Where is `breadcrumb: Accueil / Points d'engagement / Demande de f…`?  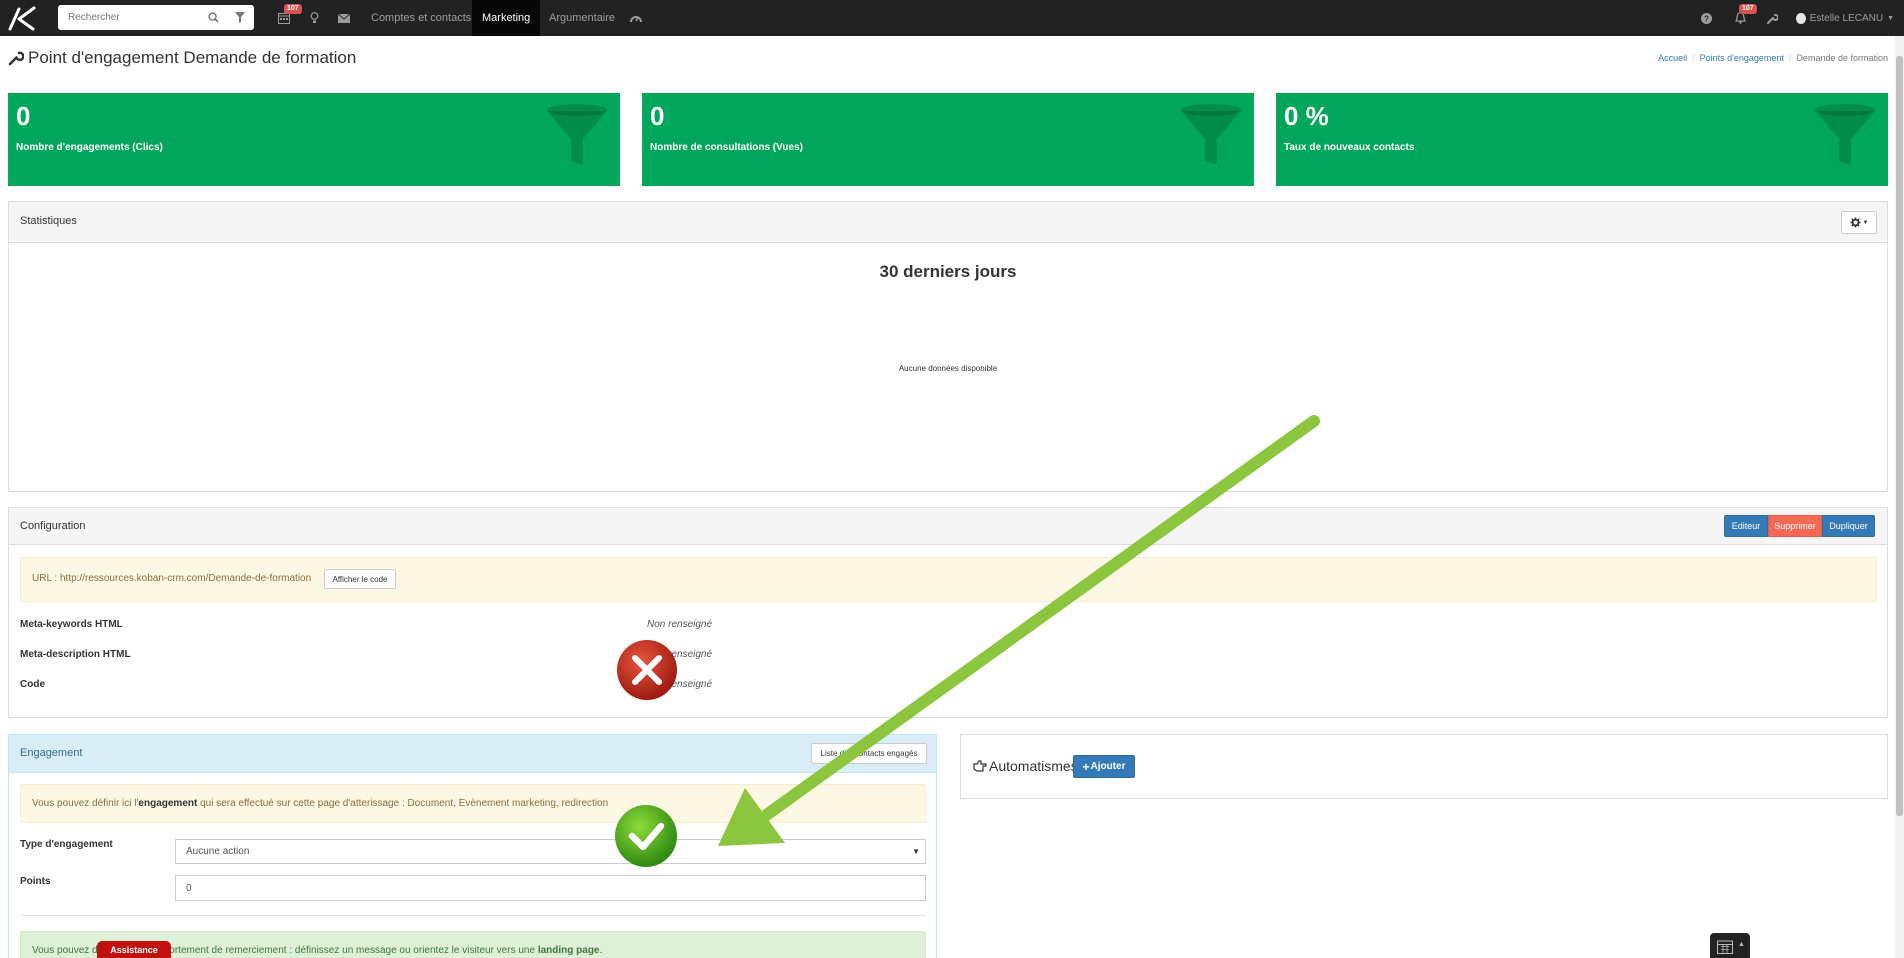 breadcrumb: Accueil / Points d'engagement / Demande de f… is located at coordinates (1773, 58).